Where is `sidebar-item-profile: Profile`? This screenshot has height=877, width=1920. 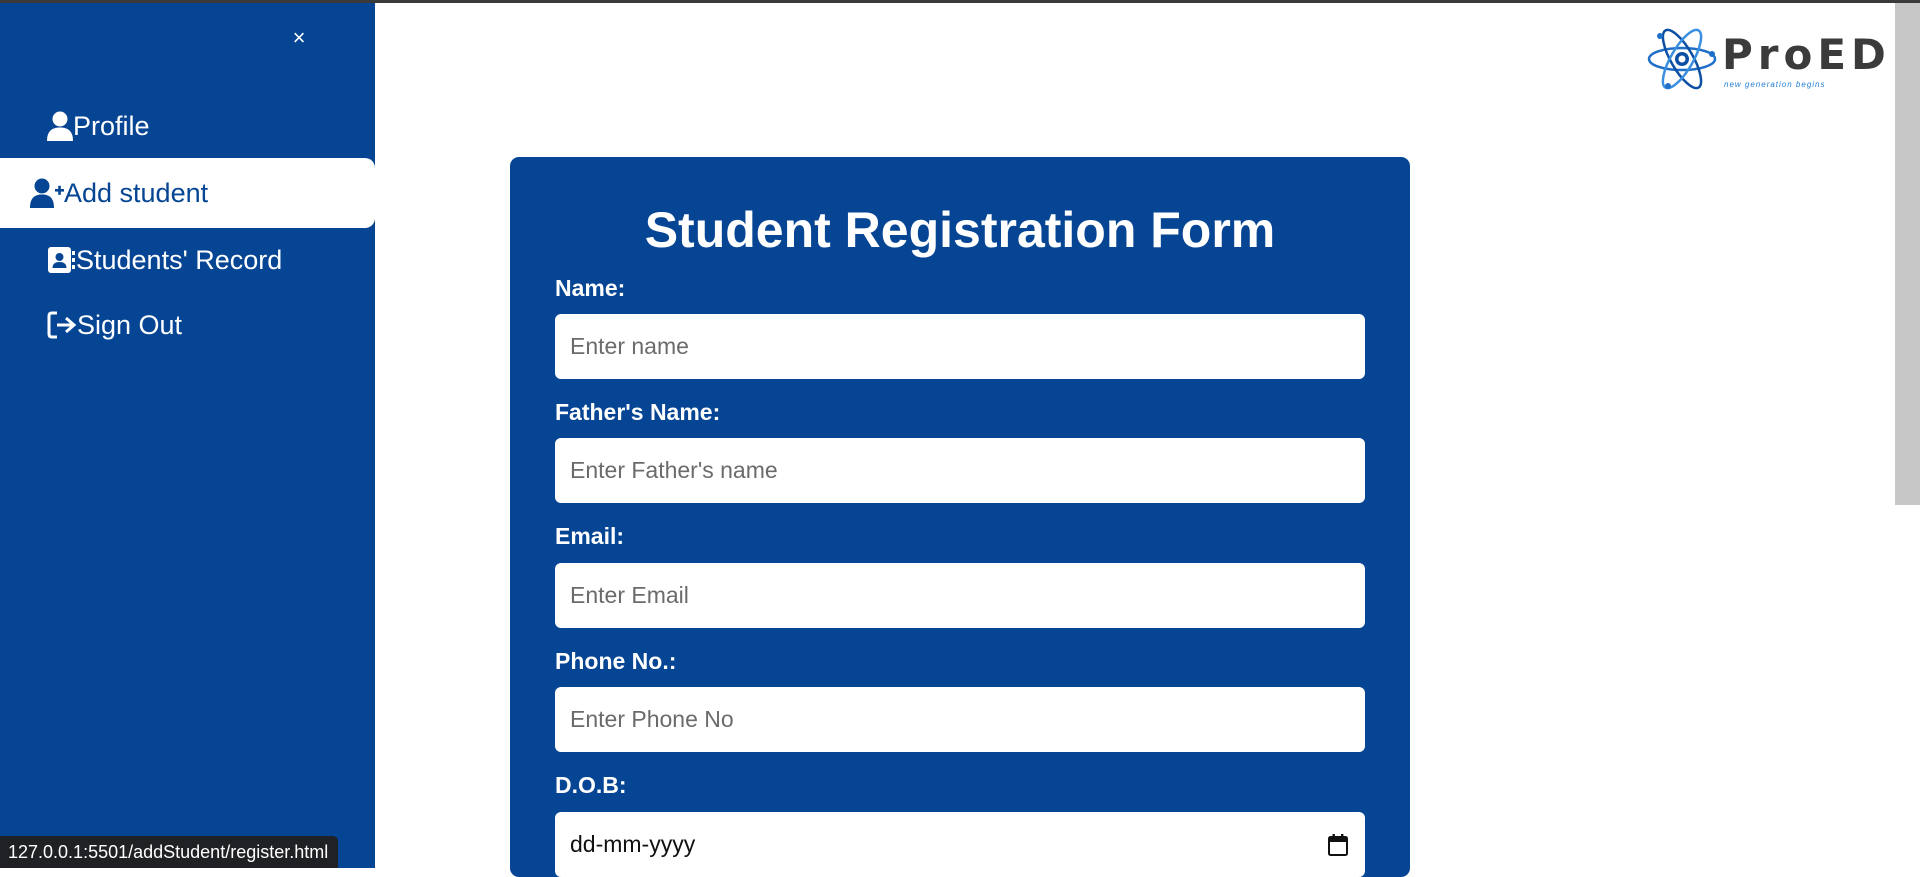
sidebar-item-profile: Profile is located at coordinates (187, 126).